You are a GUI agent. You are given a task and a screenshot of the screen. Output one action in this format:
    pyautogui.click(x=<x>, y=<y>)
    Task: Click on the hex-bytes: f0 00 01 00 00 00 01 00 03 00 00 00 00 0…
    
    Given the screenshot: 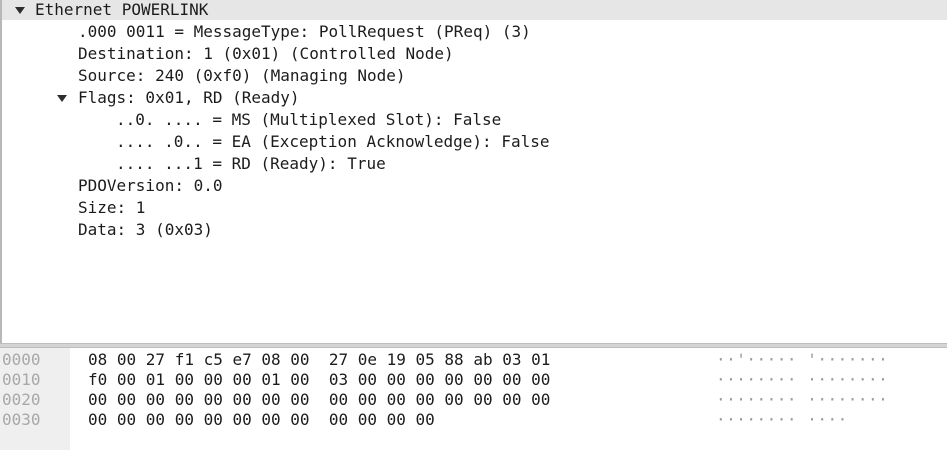 What is the action you would take?
    pyautogui.click(x=319, y=380)
    